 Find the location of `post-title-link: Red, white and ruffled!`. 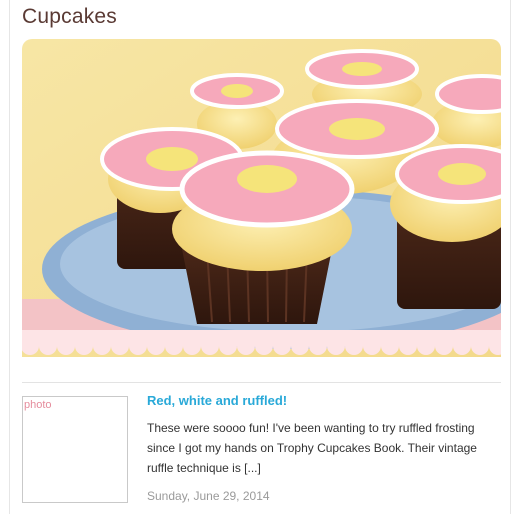

post-title-link: Red, white and ruffled! is located at coordinates (217, 400).